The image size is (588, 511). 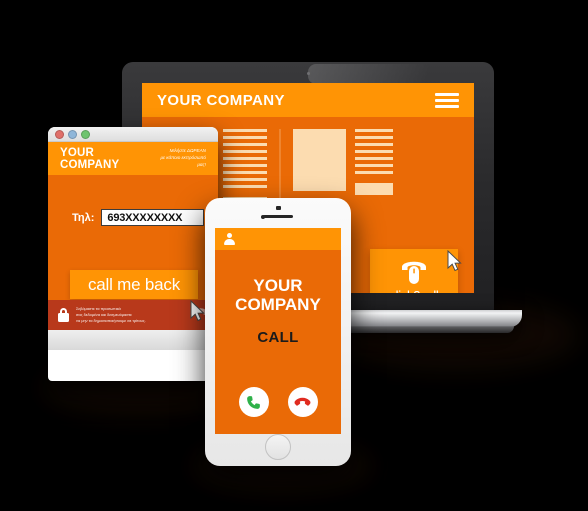 What do you see at coordinates (85, 134) in the screenshot?
I see `zoom-dot-icon` at bounding box center [85, 134].